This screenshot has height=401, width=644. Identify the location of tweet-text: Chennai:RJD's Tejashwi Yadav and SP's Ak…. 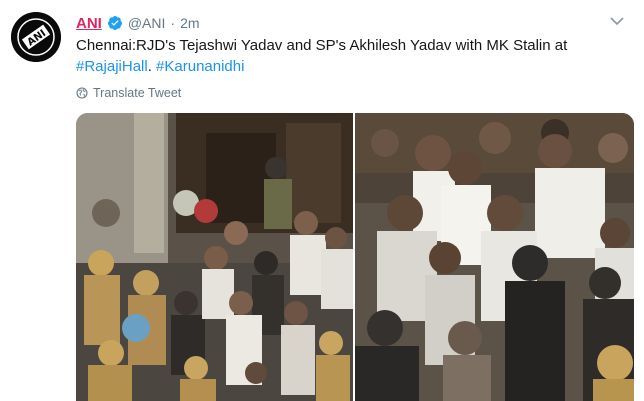
(346, 56).